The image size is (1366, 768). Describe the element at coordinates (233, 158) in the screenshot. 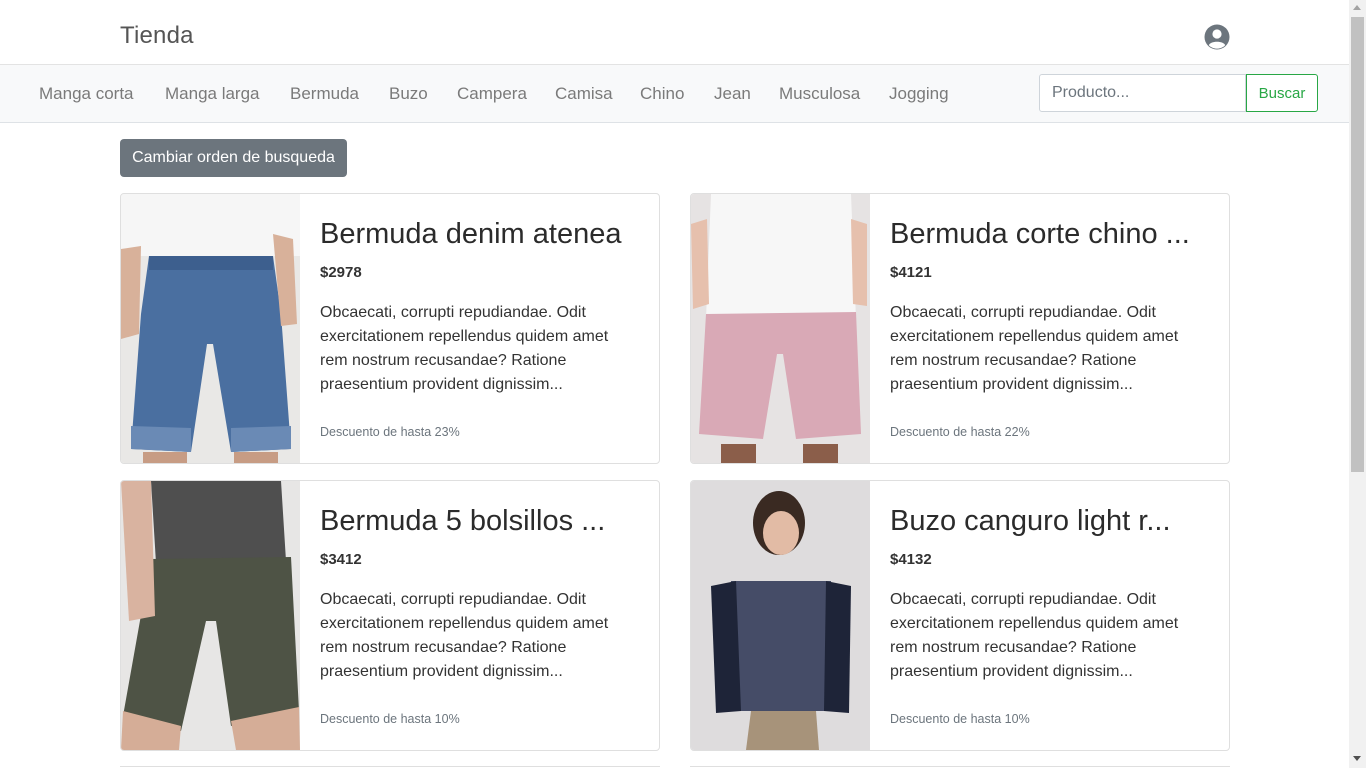

I see `change-sort-order-button: Cambiar orden de busqueda` at that location.